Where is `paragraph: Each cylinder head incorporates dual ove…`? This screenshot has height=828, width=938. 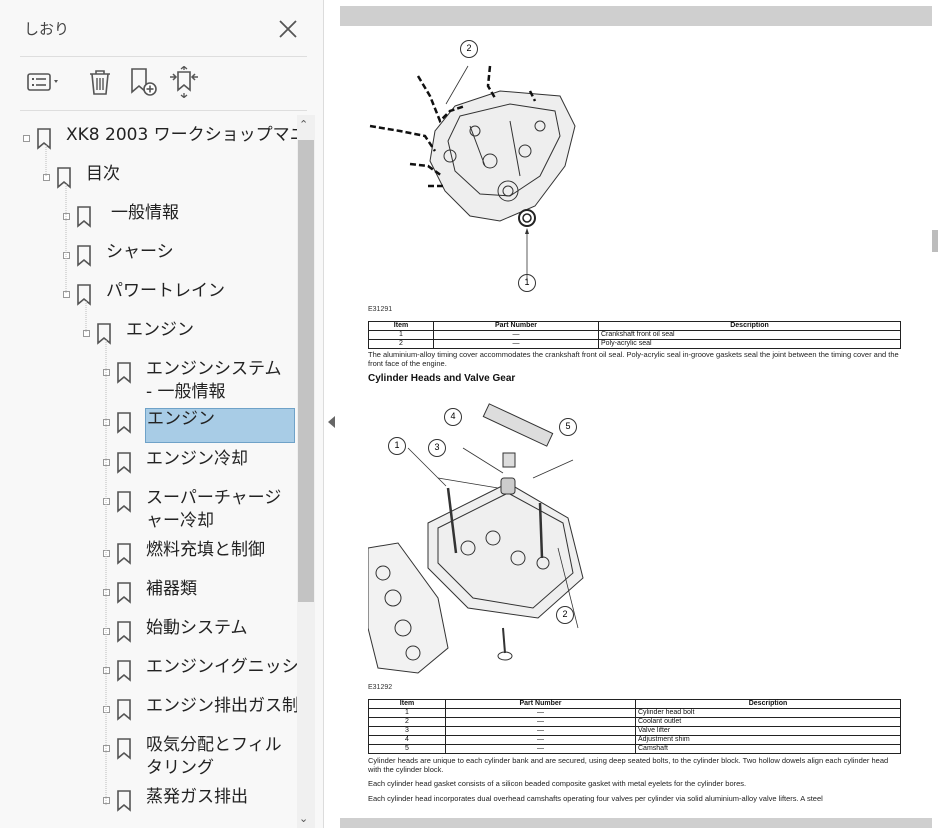
paragraph: Each cylinder head incorporates dual ove… is located at coordinates (595, 798).